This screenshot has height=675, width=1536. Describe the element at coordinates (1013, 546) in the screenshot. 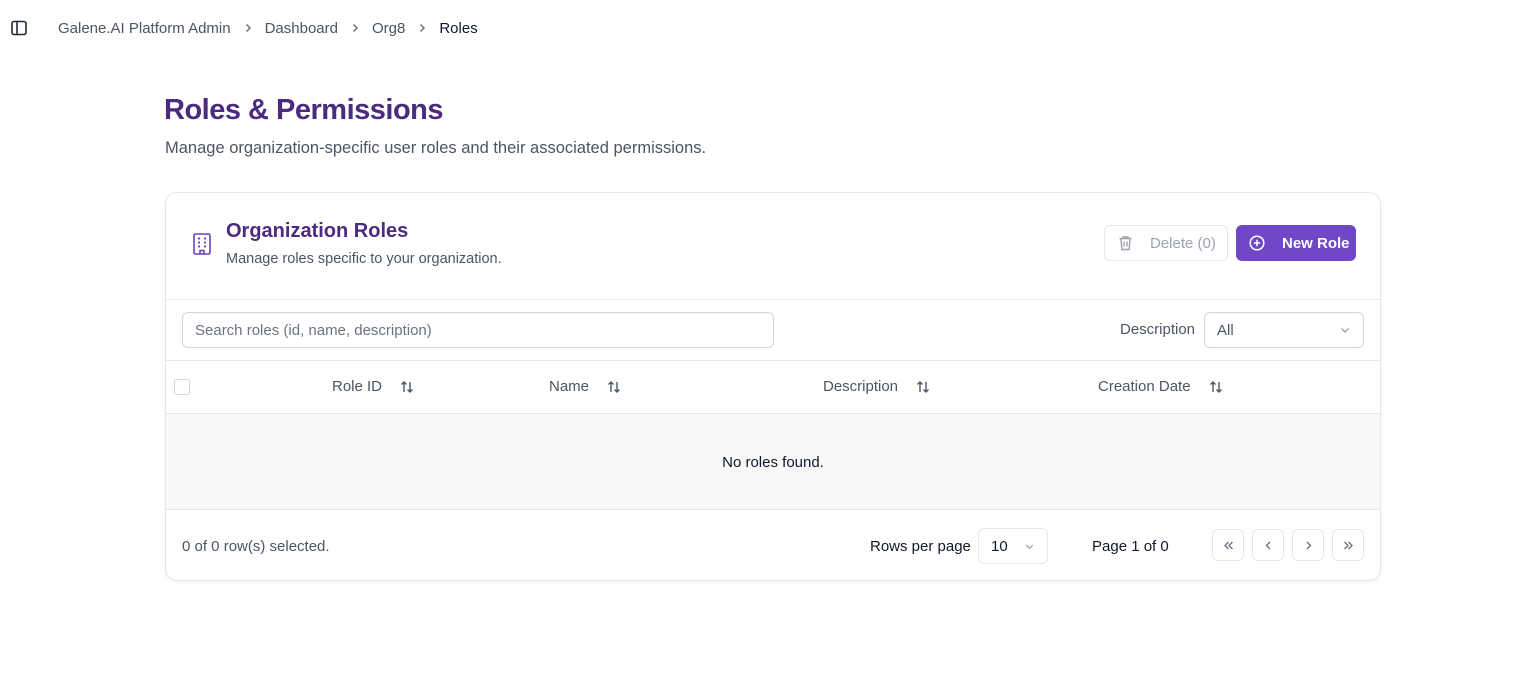

I see `rows-per-page-select: 10` at that location.